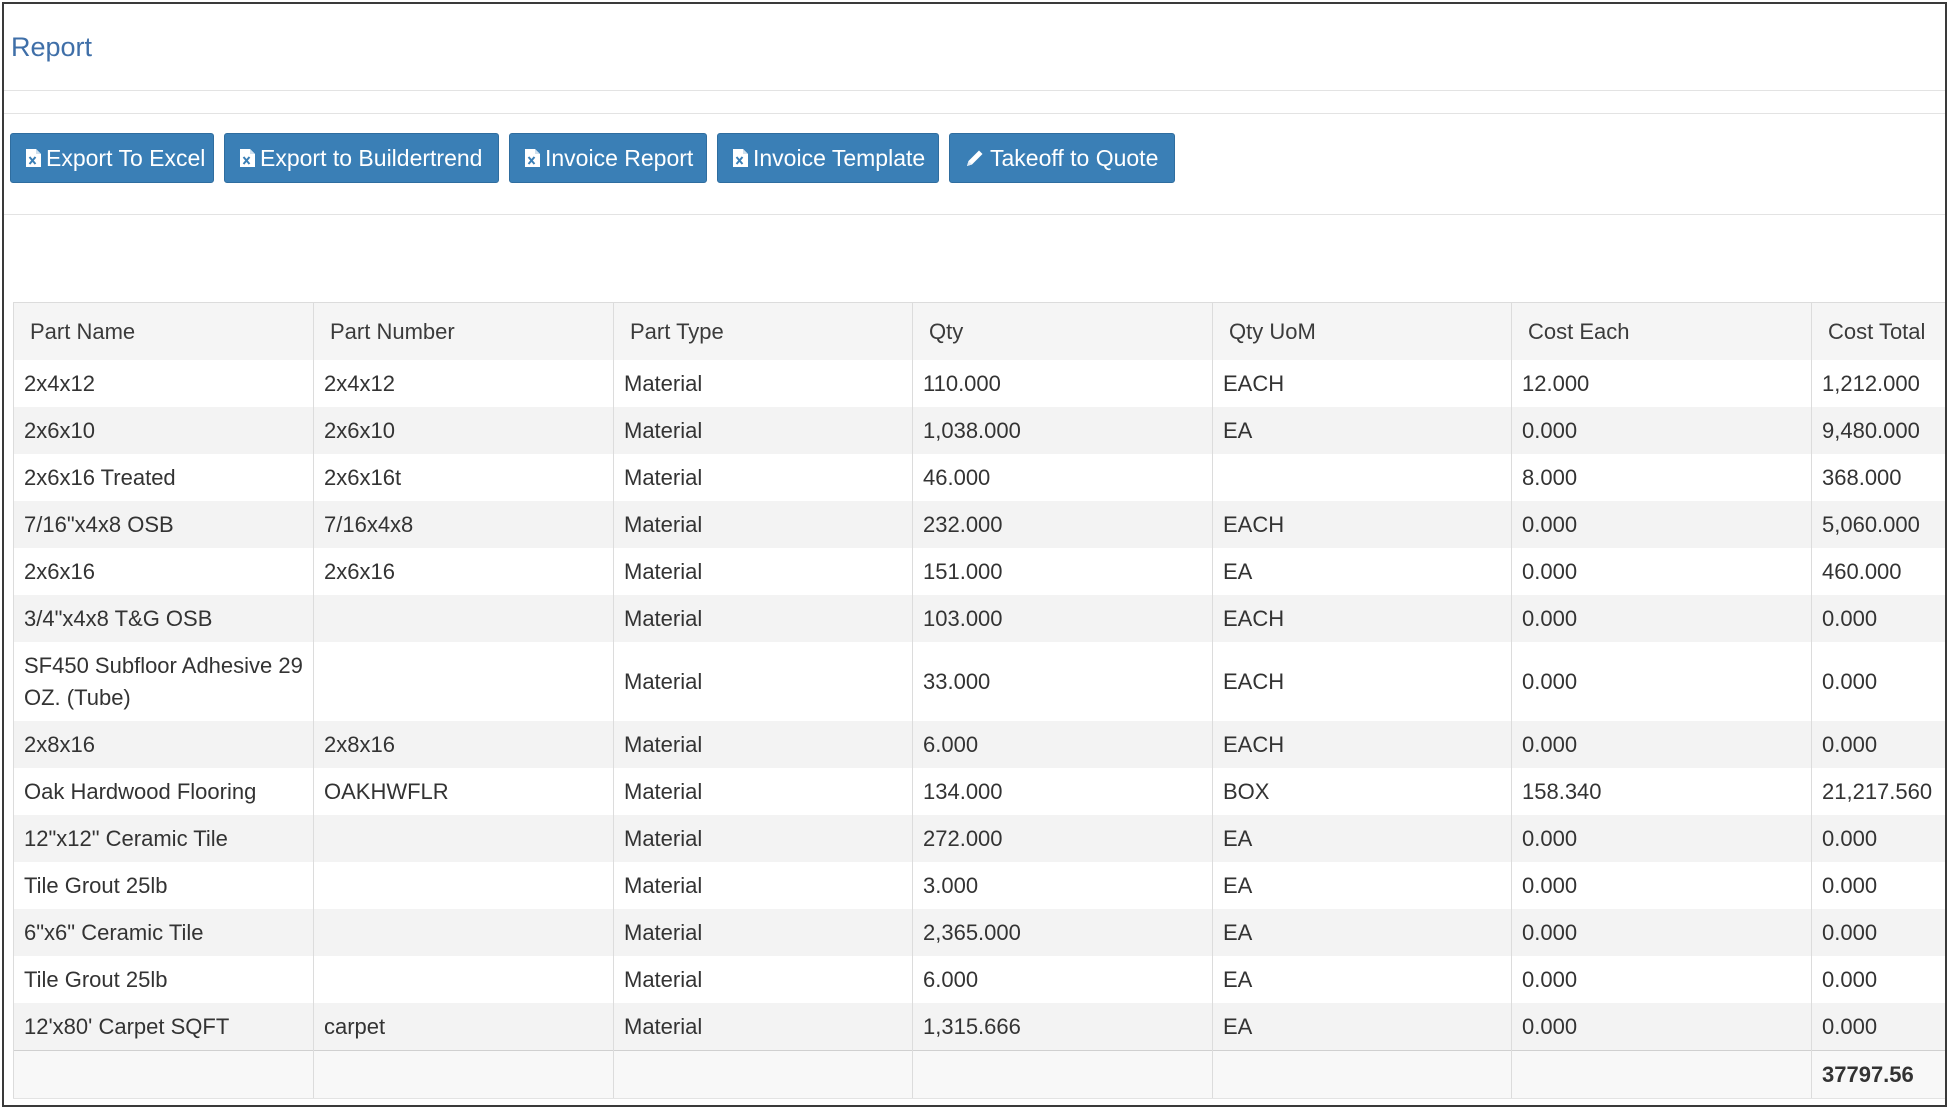 The height and width of the screenshot is (1109, 1949). What do you see at coordinates (1878, 1074) in the screenshot?
I see `cost-total-sum: 37797.56` at bounding box center [1878, 1074].